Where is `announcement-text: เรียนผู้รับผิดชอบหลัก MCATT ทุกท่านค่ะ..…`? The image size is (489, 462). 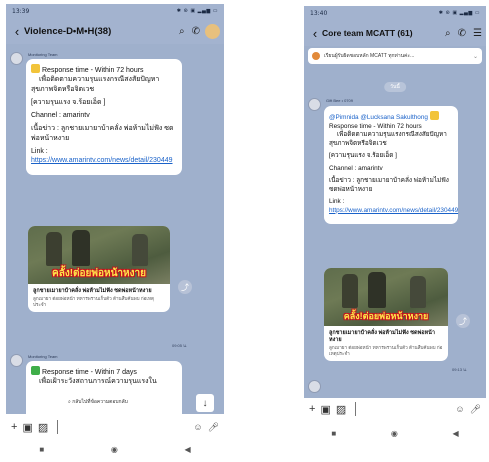 announcement-text: เรียนผู้รับผิดชอบหลัก MCATT ทุกท่านค่ะ..… is located at coordinates (369, 56).